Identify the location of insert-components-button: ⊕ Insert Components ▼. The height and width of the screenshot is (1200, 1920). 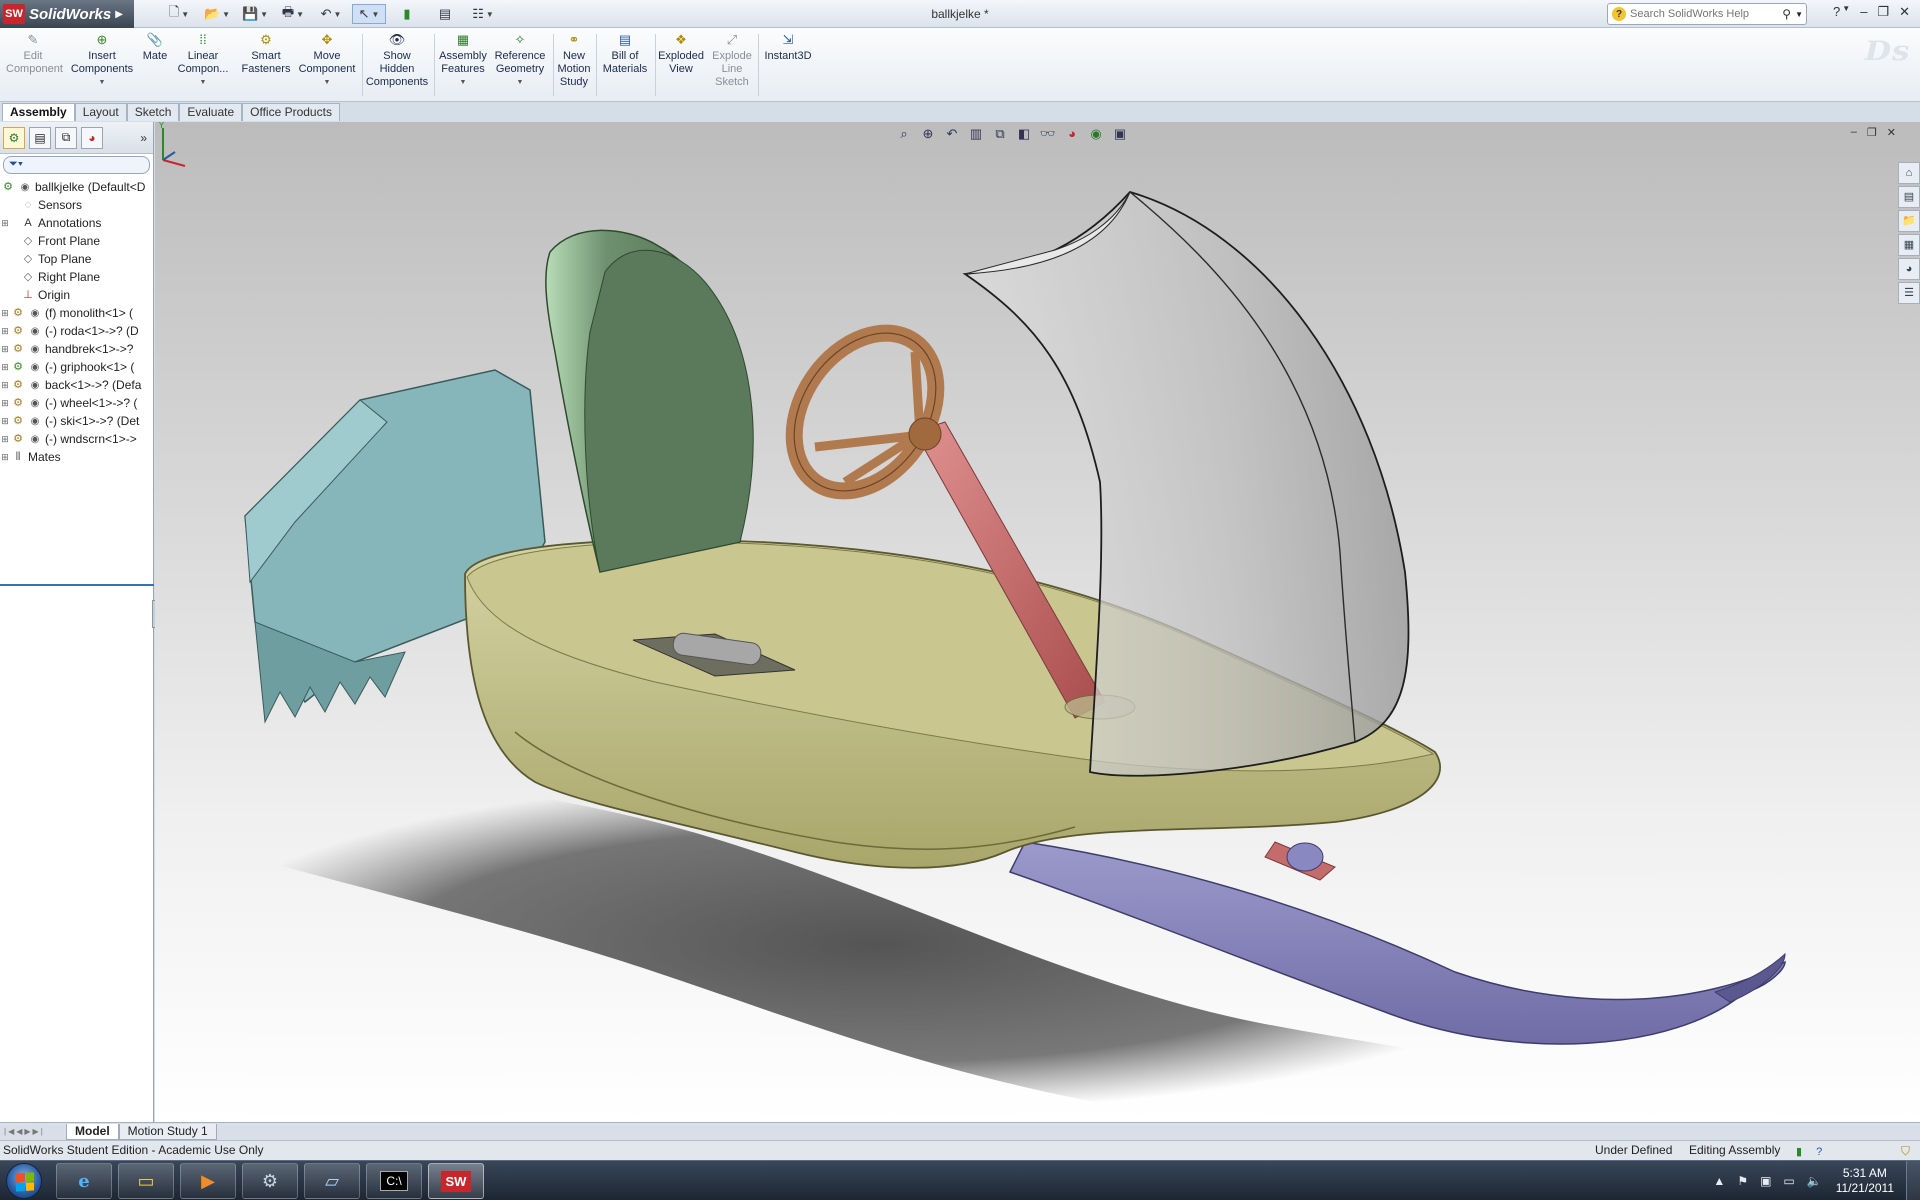
(102, 60).